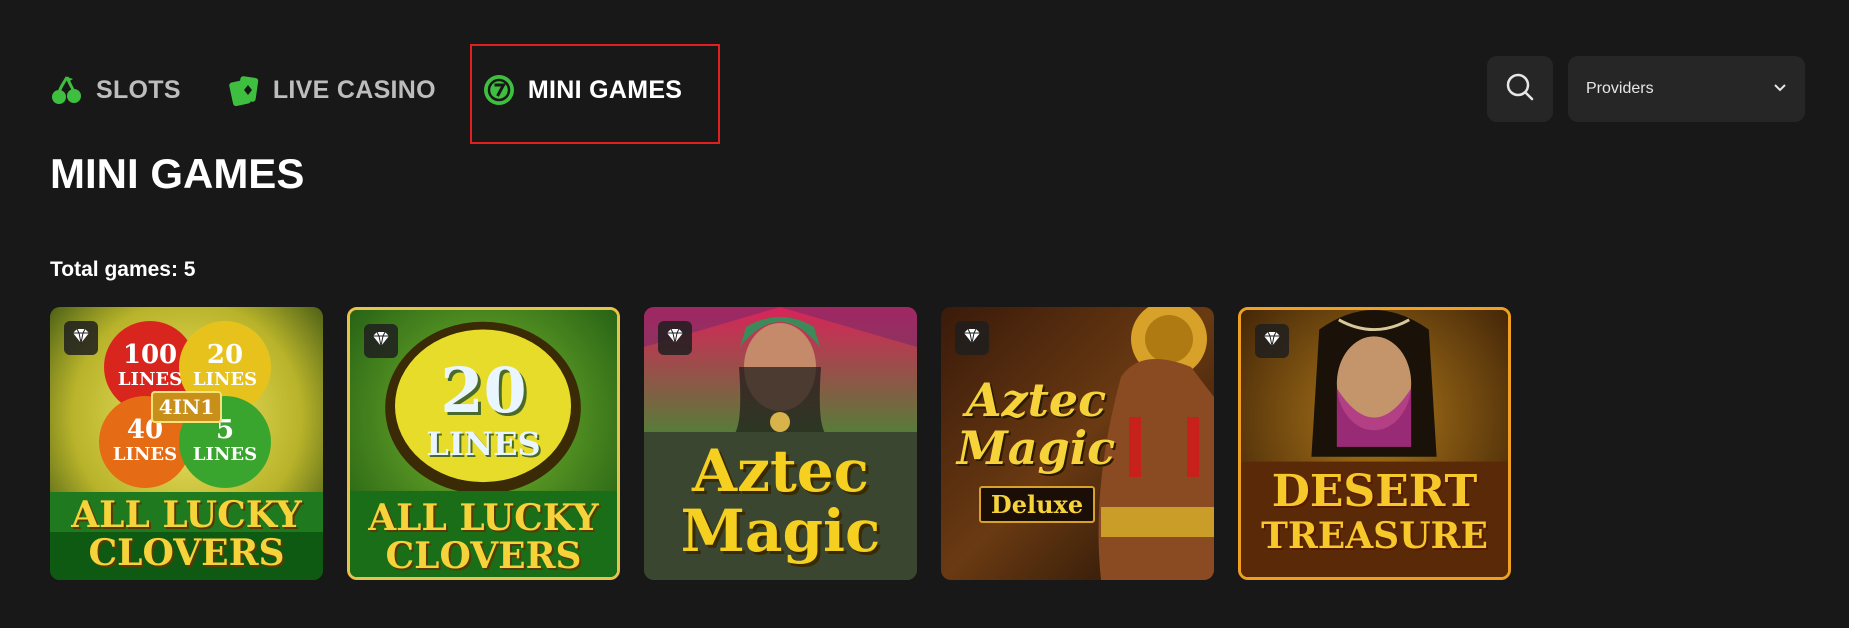 This screenshot has width=1849, height=628. I want to click on tab-label: LIVE CASINO, so click(354, 89).